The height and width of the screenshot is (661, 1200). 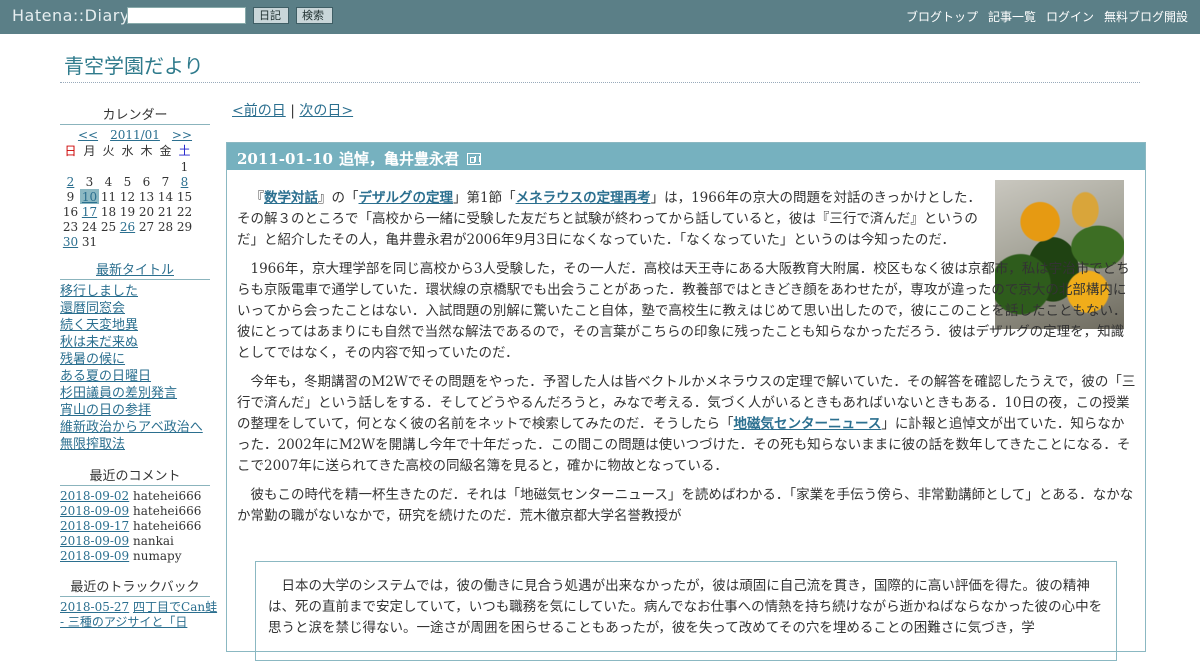 I want to click on recent-trackbacks-list: 2018-05-27 四丁目でCan蛙 - 三種のアジサイと「日, so click(x=138, y=615).